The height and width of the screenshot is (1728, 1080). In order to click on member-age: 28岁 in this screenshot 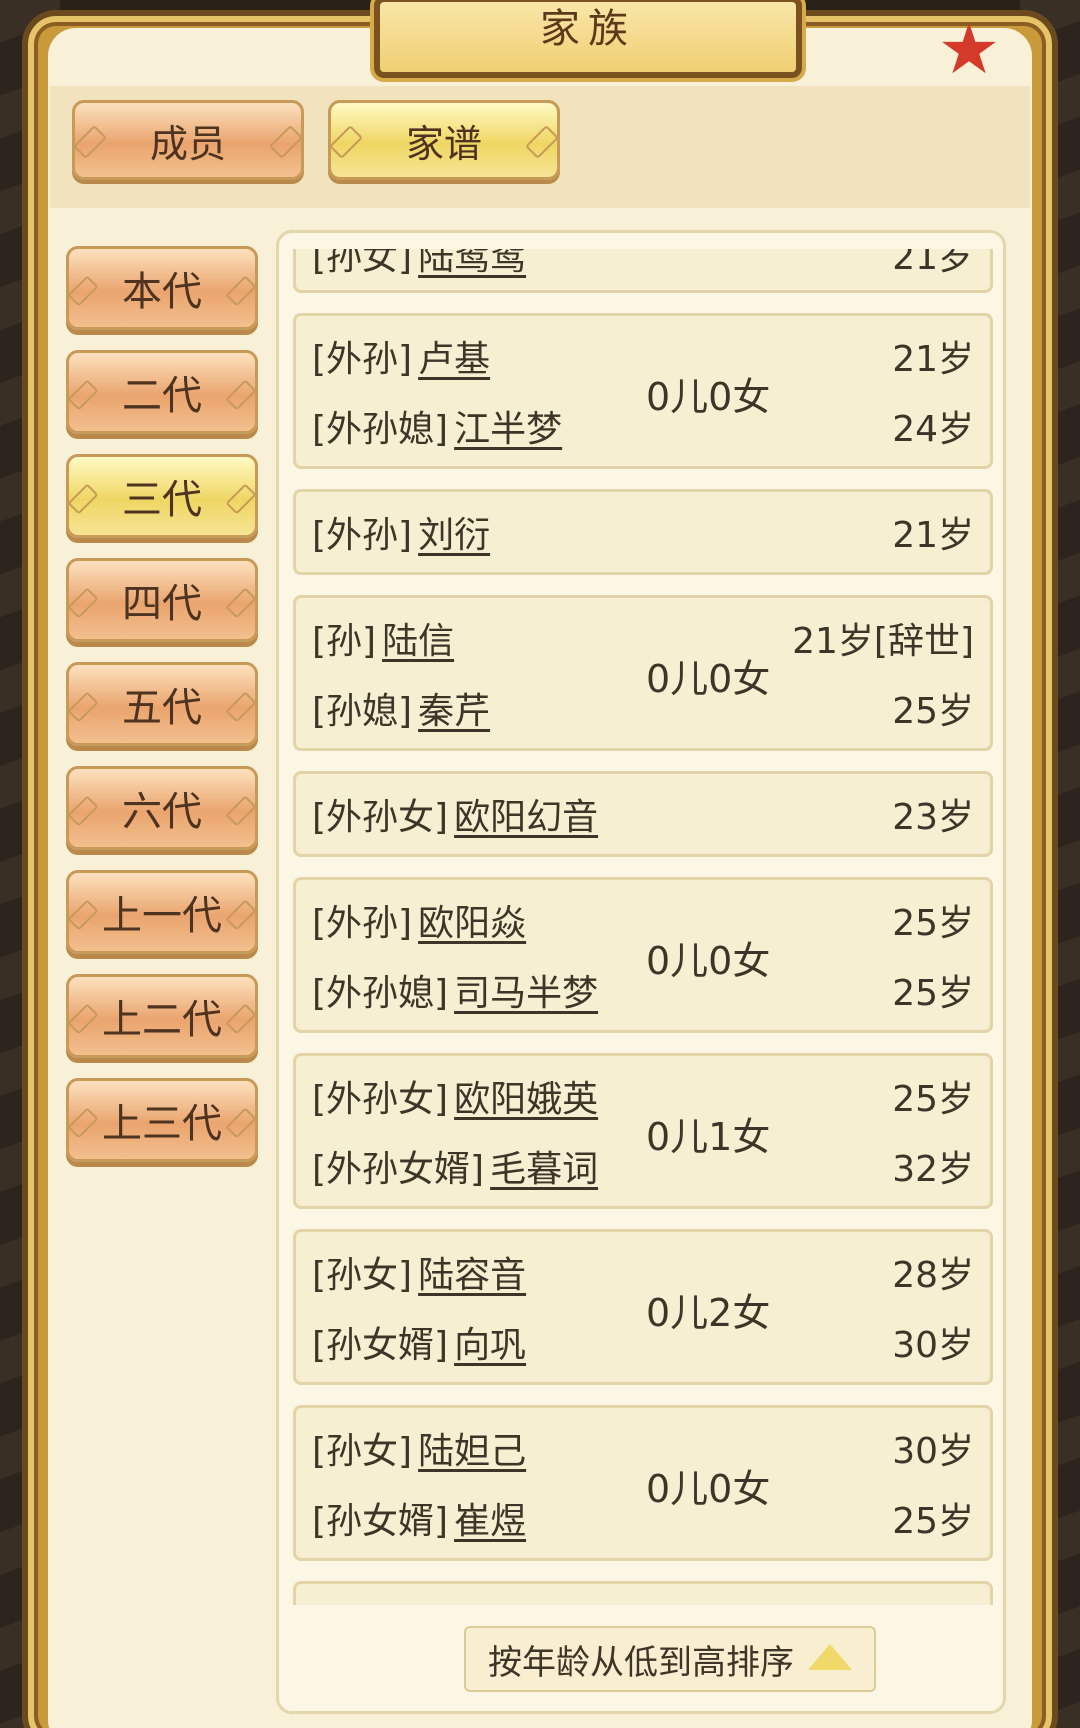, I will do `click(933, 1275)`.